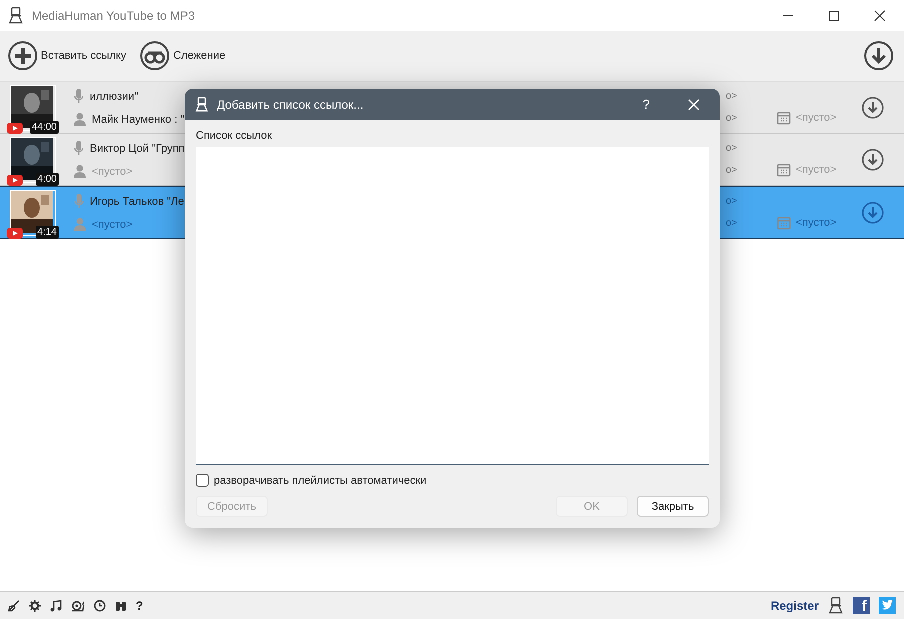 The height and width of the screenshot is (619, 904). What do you see at coordinates (887, 605) in the screenshot?
I see `bird-icon` at bounding box center [887, 605].